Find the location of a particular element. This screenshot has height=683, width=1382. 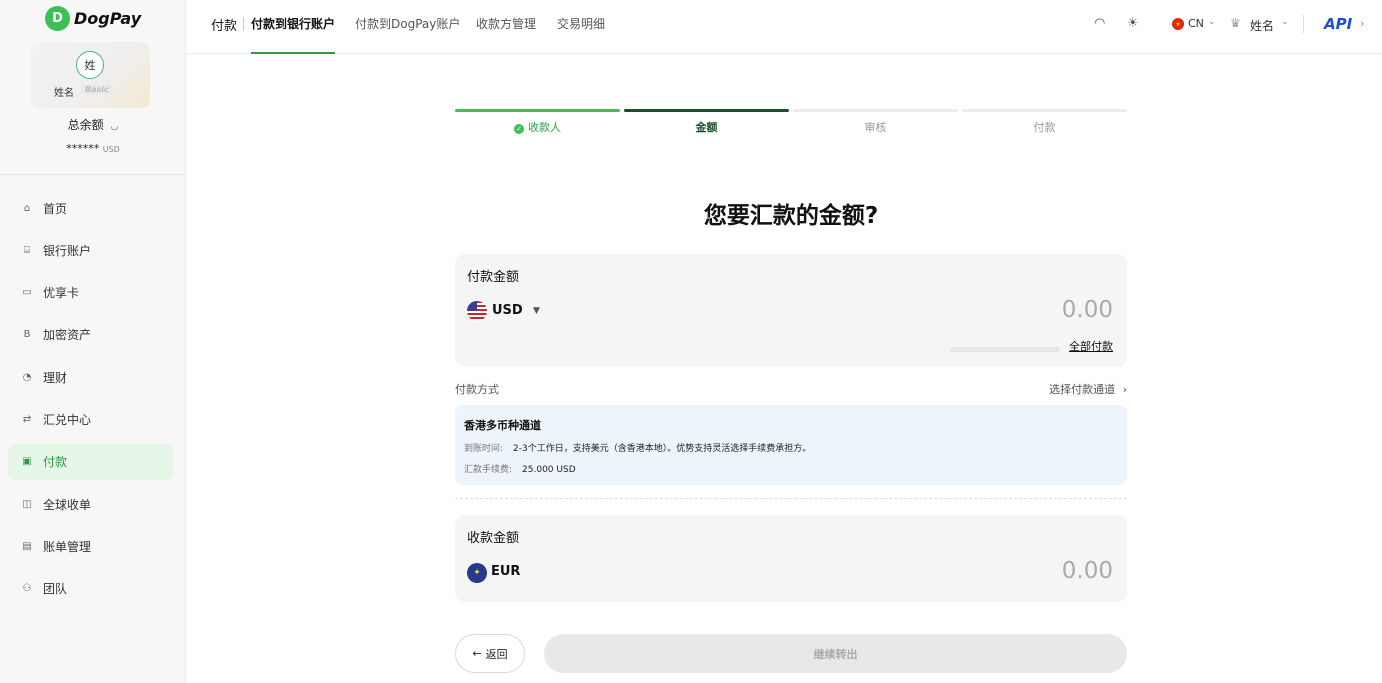

channel-arrival-row: 到账时间: 2-3个工作日，支持美元（含香港本地）。优势支持灵活选择手续费承担方。 is located at coordinates (637, 447).